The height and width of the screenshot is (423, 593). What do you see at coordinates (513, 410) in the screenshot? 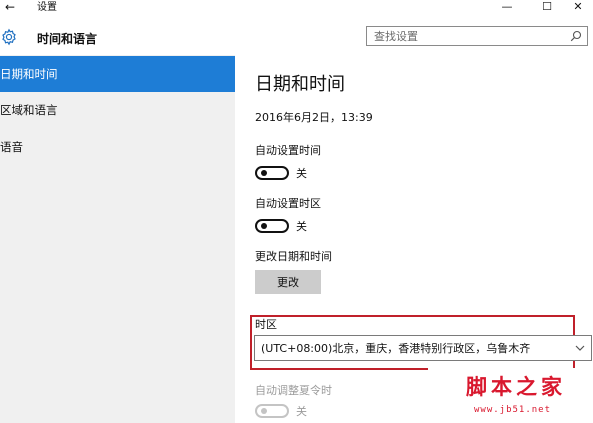
I see `watermark-url: www.jb51.net` at bounding box center [513, 410].